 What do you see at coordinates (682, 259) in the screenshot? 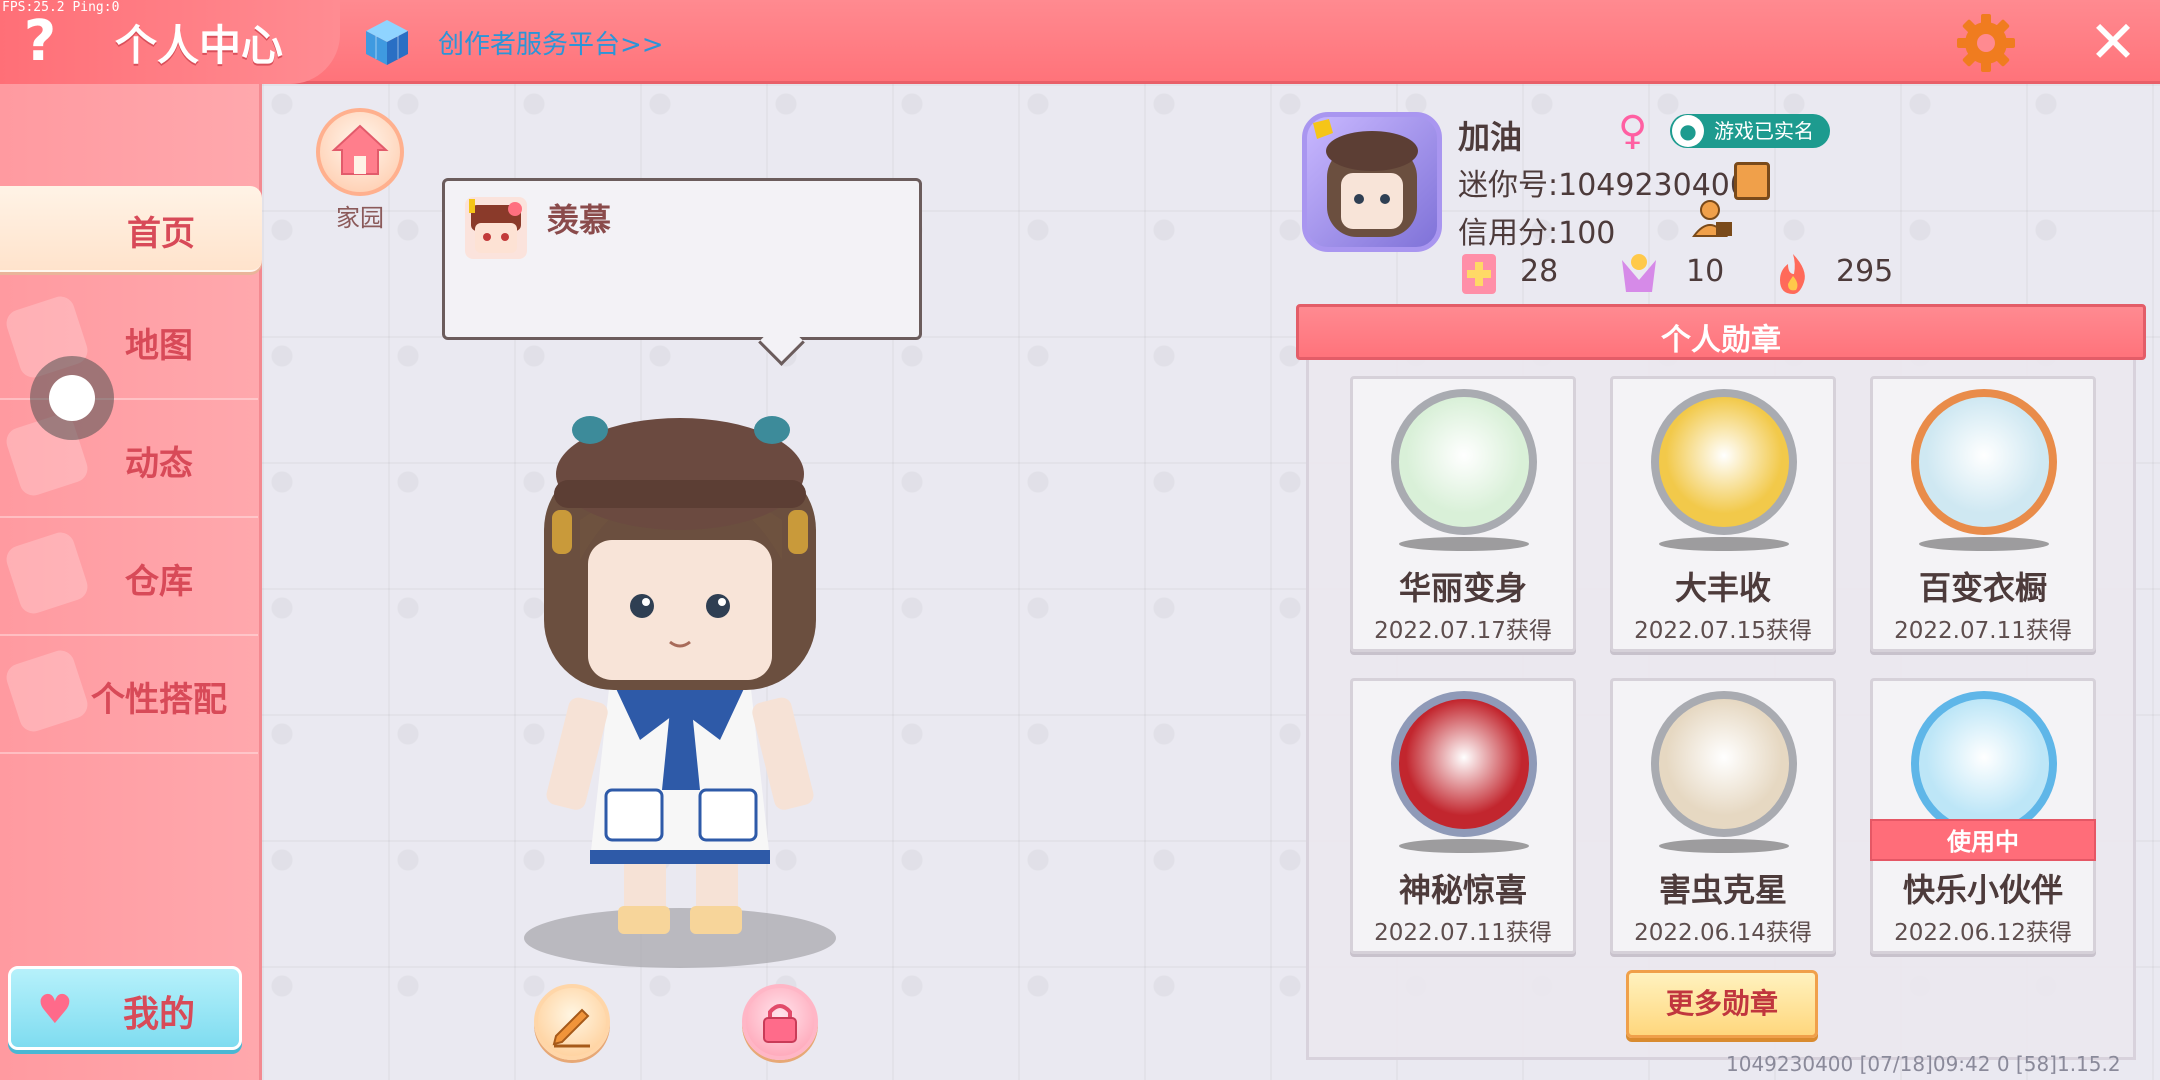
I see `emote-bubble: 羡慕` at bounding box center [682, 259].